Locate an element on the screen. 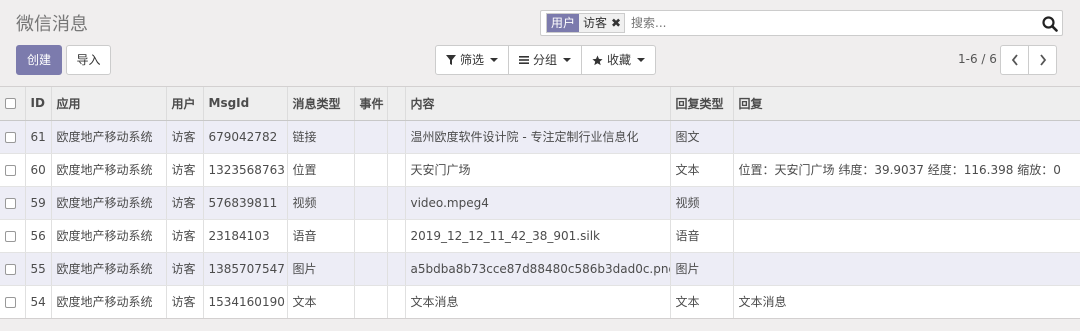 Image resolution: width=1080 pixels, height=331 pixels. column-header-app: 应用 is located at coordinates (109, 104).